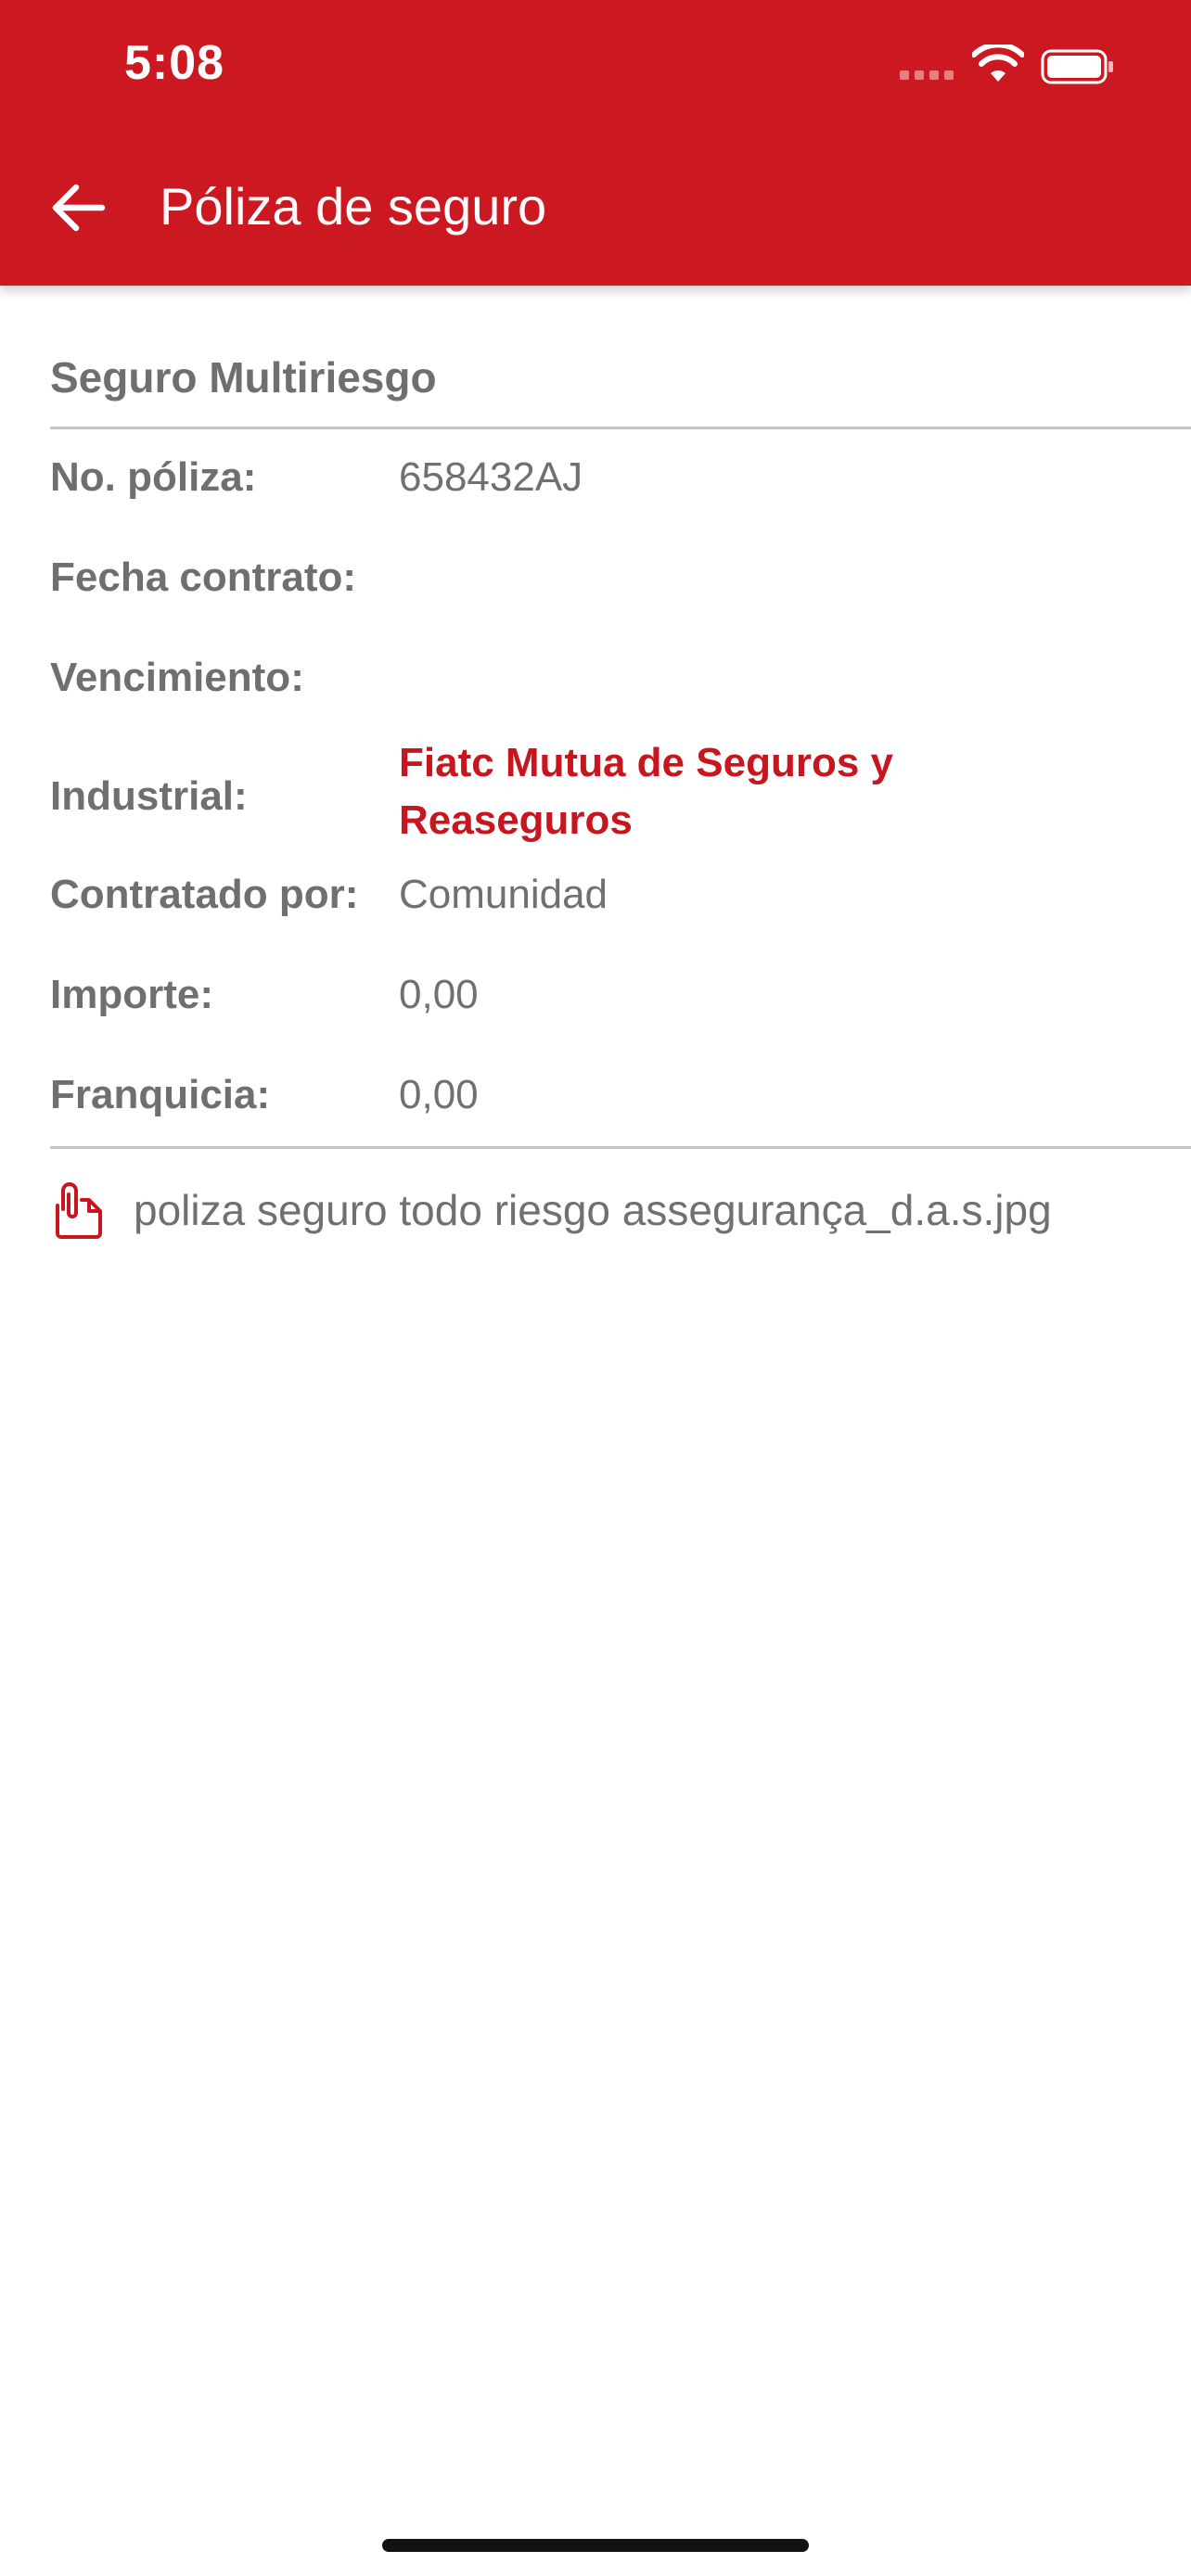 The height and width of the screenshot is (2576, 1191). Describe the element at coordinates (132, 995) in the screenshot. I see `field-label: Importe:` at that location.